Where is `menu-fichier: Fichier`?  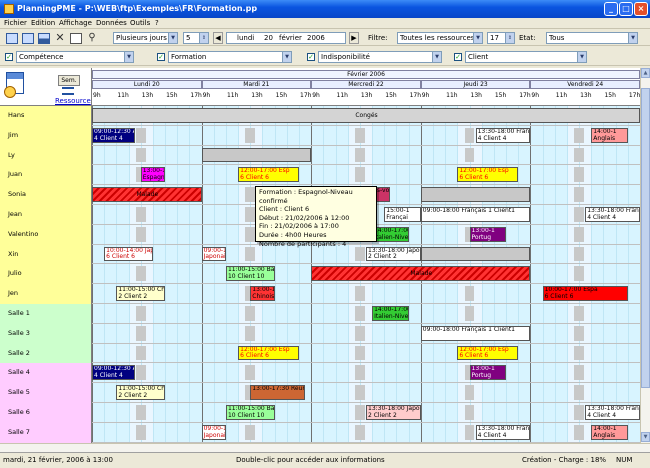 menu-fichier: Fichier is located at coordinates (15, 23).